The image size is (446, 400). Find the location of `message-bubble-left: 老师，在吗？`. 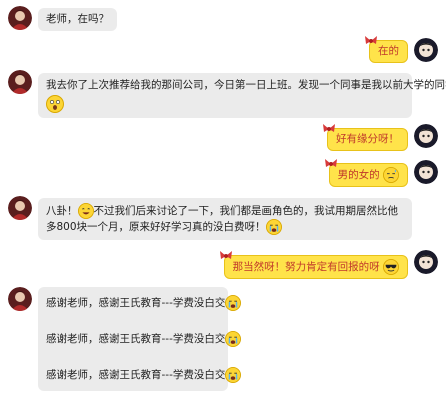

message-bubble-left: 老师，在吗？ is located at coordinates (77, 19).